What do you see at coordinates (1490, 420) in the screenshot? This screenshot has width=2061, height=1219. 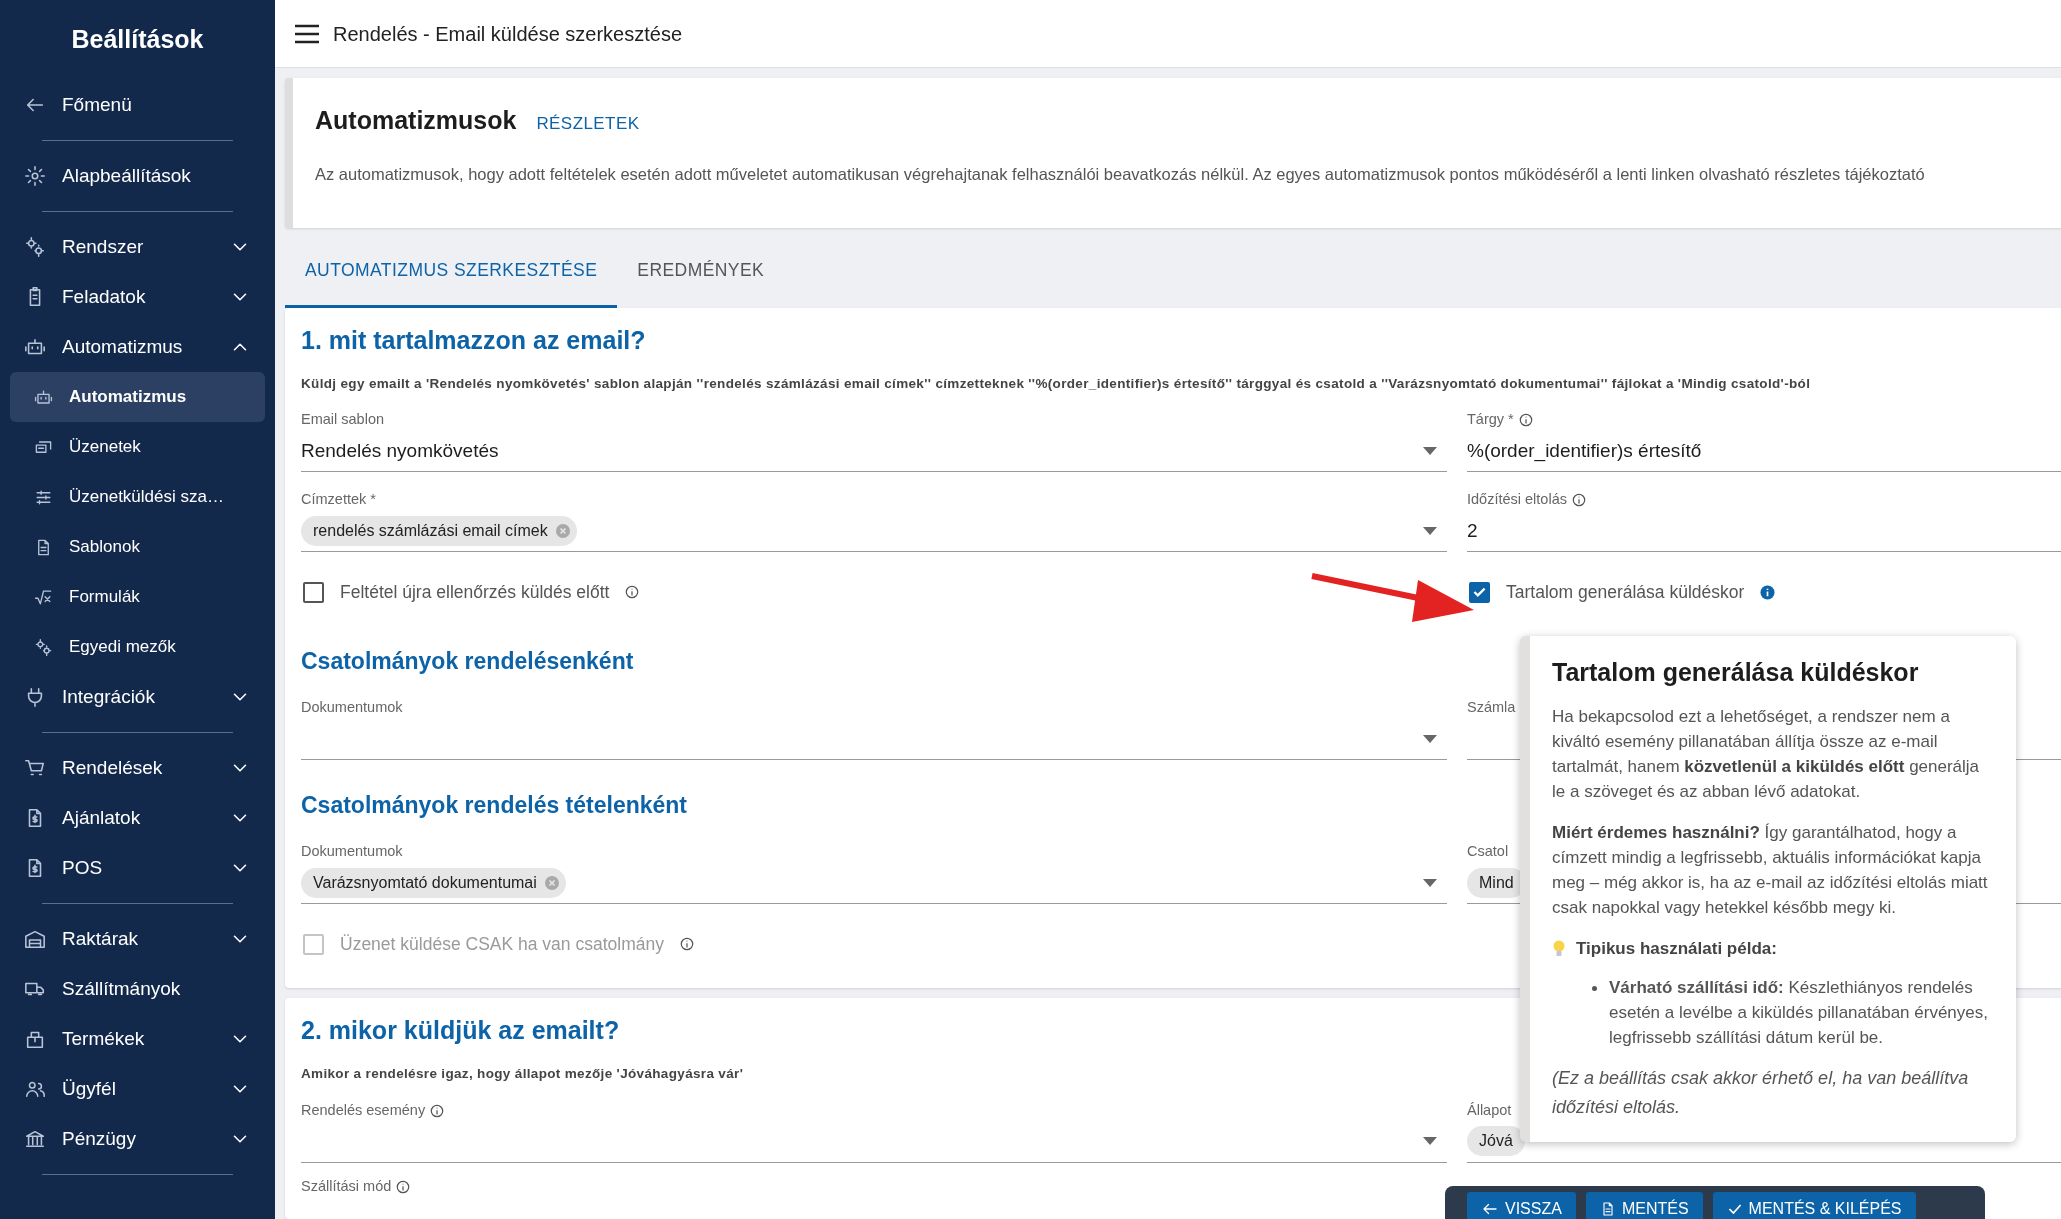 I see `field-label: Tárgy *` at bounding box center [1490, 420].